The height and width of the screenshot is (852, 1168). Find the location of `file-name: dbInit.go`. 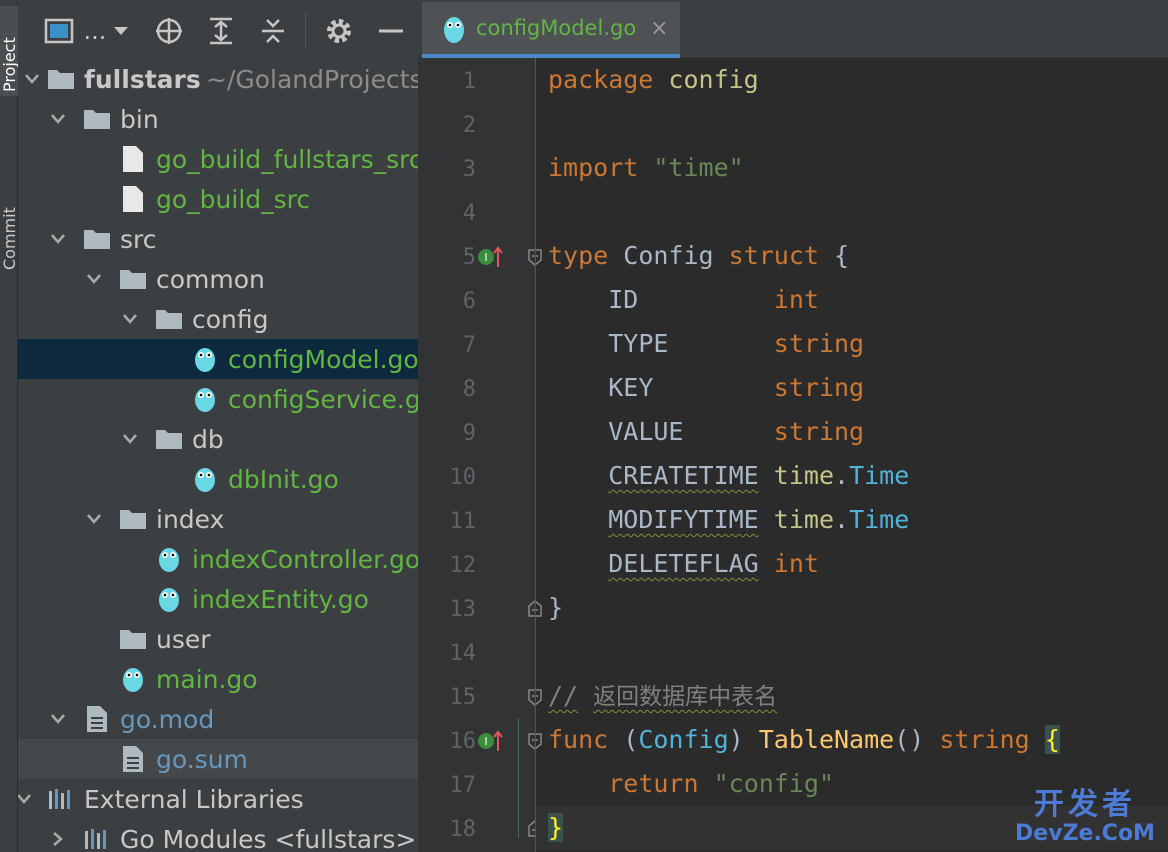

file-name: dbInit.go is located at coordinates (283, 479).